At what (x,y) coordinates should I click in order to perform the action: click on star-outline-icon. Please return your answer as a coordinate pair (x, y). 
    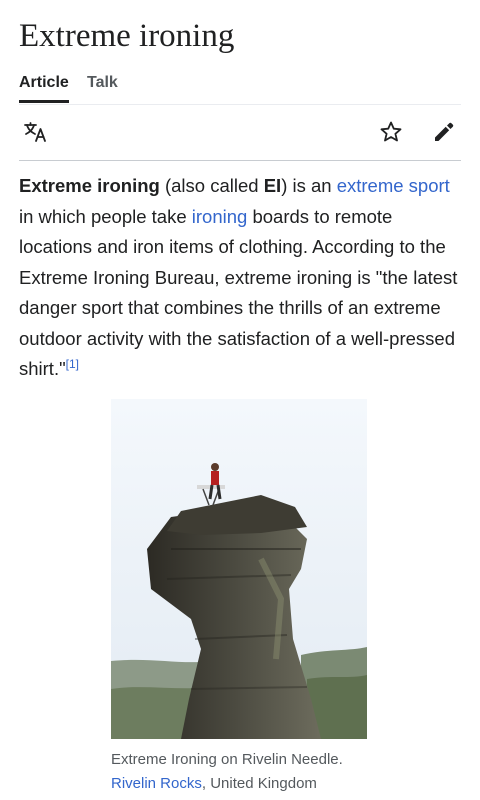
    Looking at the image, I should click on (391, 132).